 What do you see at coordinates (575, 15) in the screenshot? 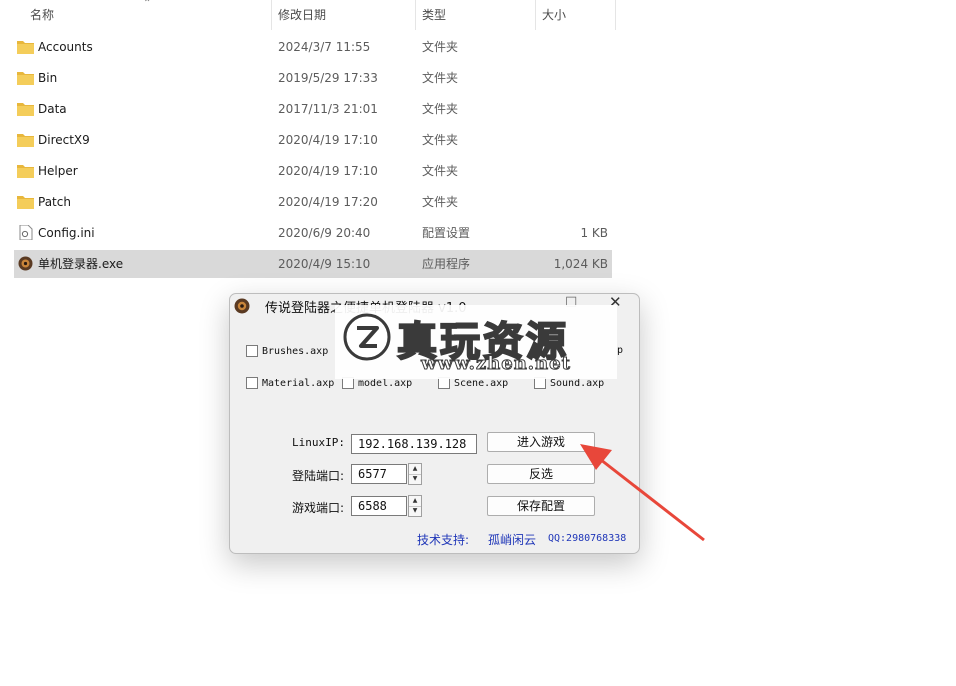
I see `column-header-size: 大小` at bounding box center [575, 15].